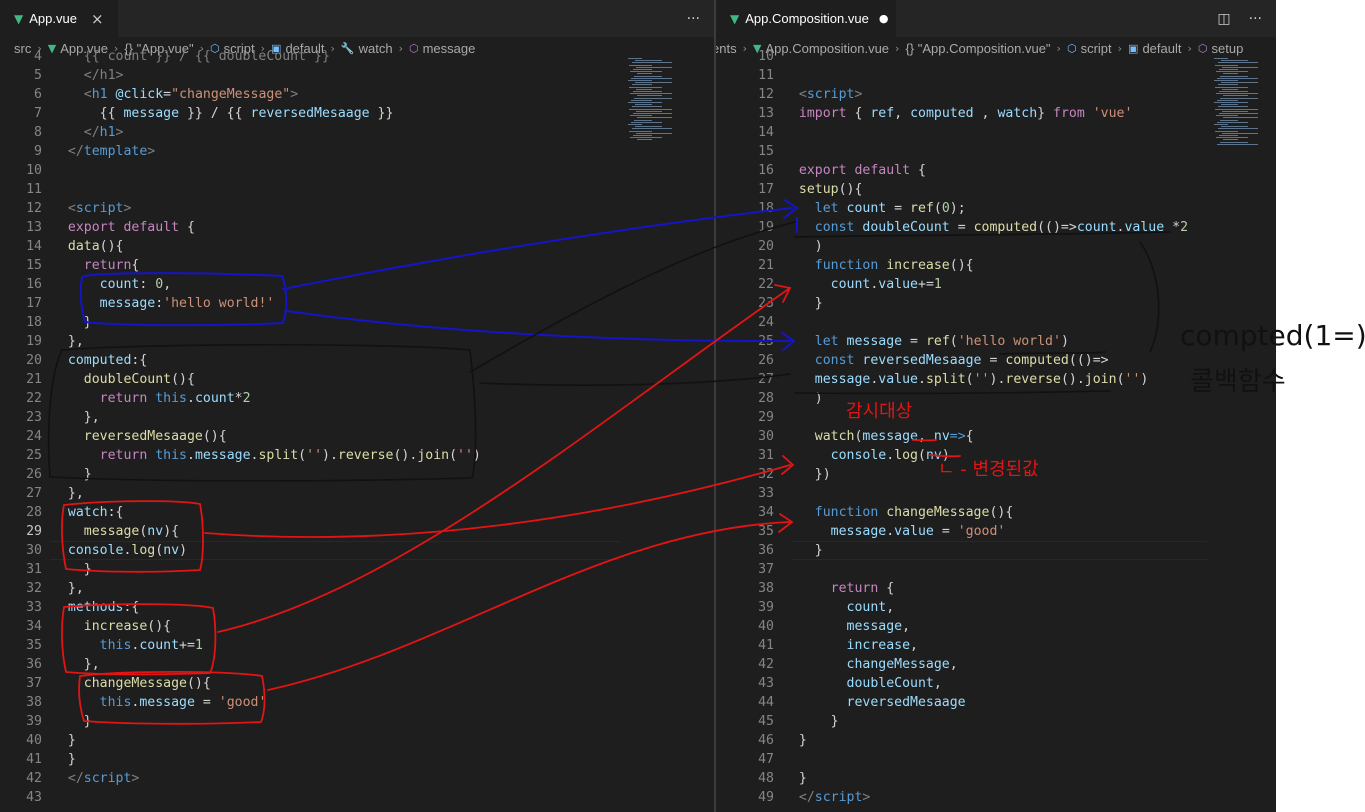 The width and height of the screenshot is (1365, 812). What do you see at coordinates (215, 113) in the screenshot?
I see `code-token: }} / {{` at bounding box center [215, 113].